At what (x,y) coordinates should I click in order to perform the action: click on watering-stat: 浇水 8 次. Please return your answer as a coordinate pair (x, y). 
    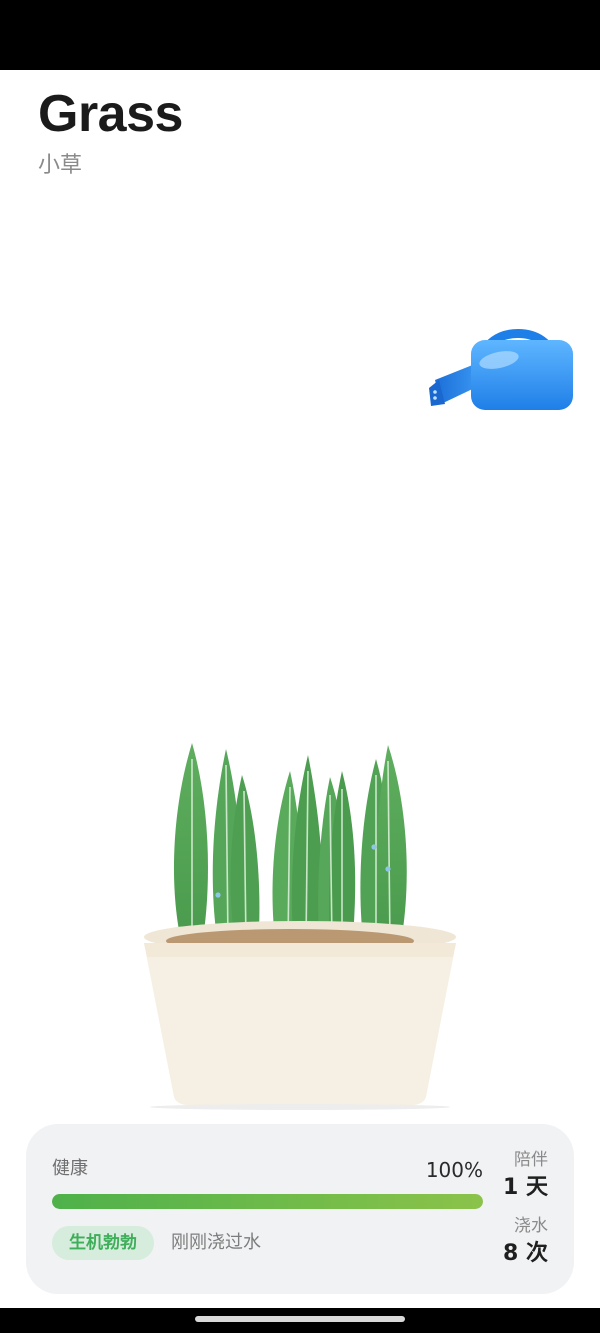
    Looking at the image, I should click on (525, 1241).